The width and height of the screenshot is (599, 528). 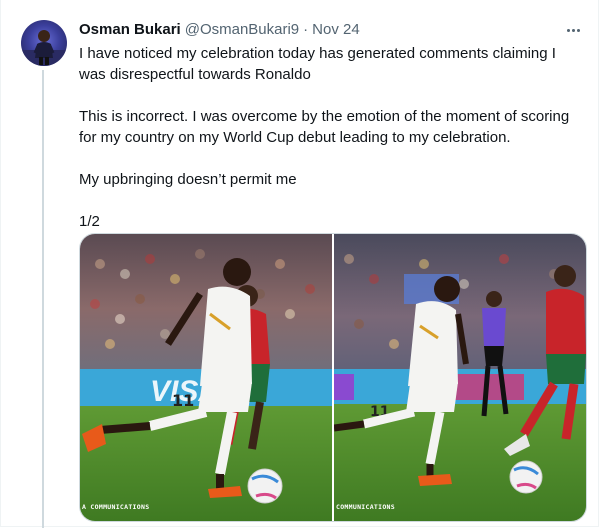 I want to click on tweet-header: Osman Bukari @OsmanBukari9 · Nov 24, so click(x=219, y=30).